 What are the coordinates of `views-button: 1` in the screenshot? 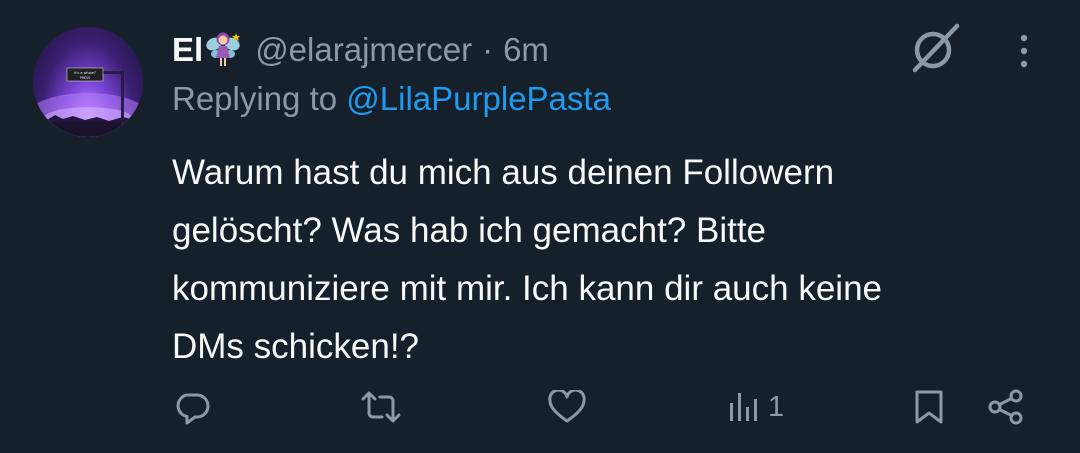 It's located at (756, 407).